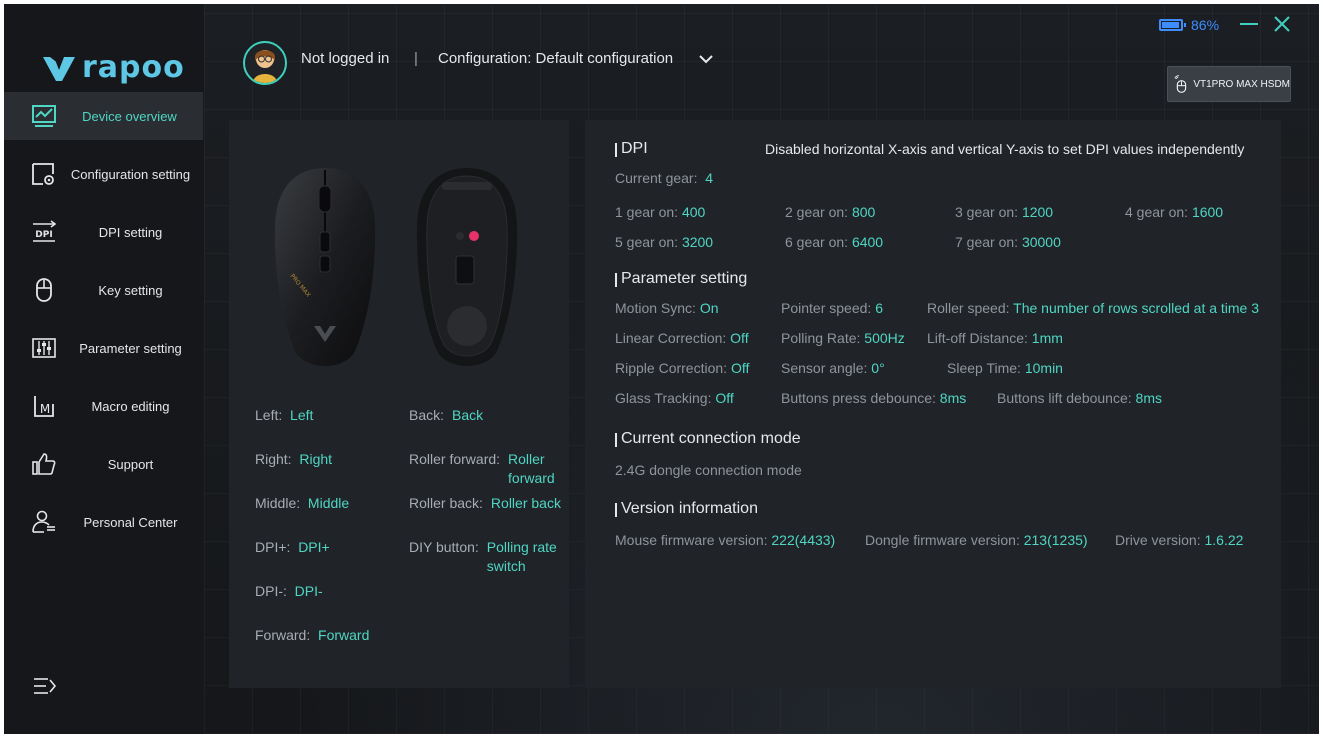 This screenshot has width=1323, height=737. I want to click on mouse-firmware-version: Mouse firmware version: 222(4433), so click(725, 540).